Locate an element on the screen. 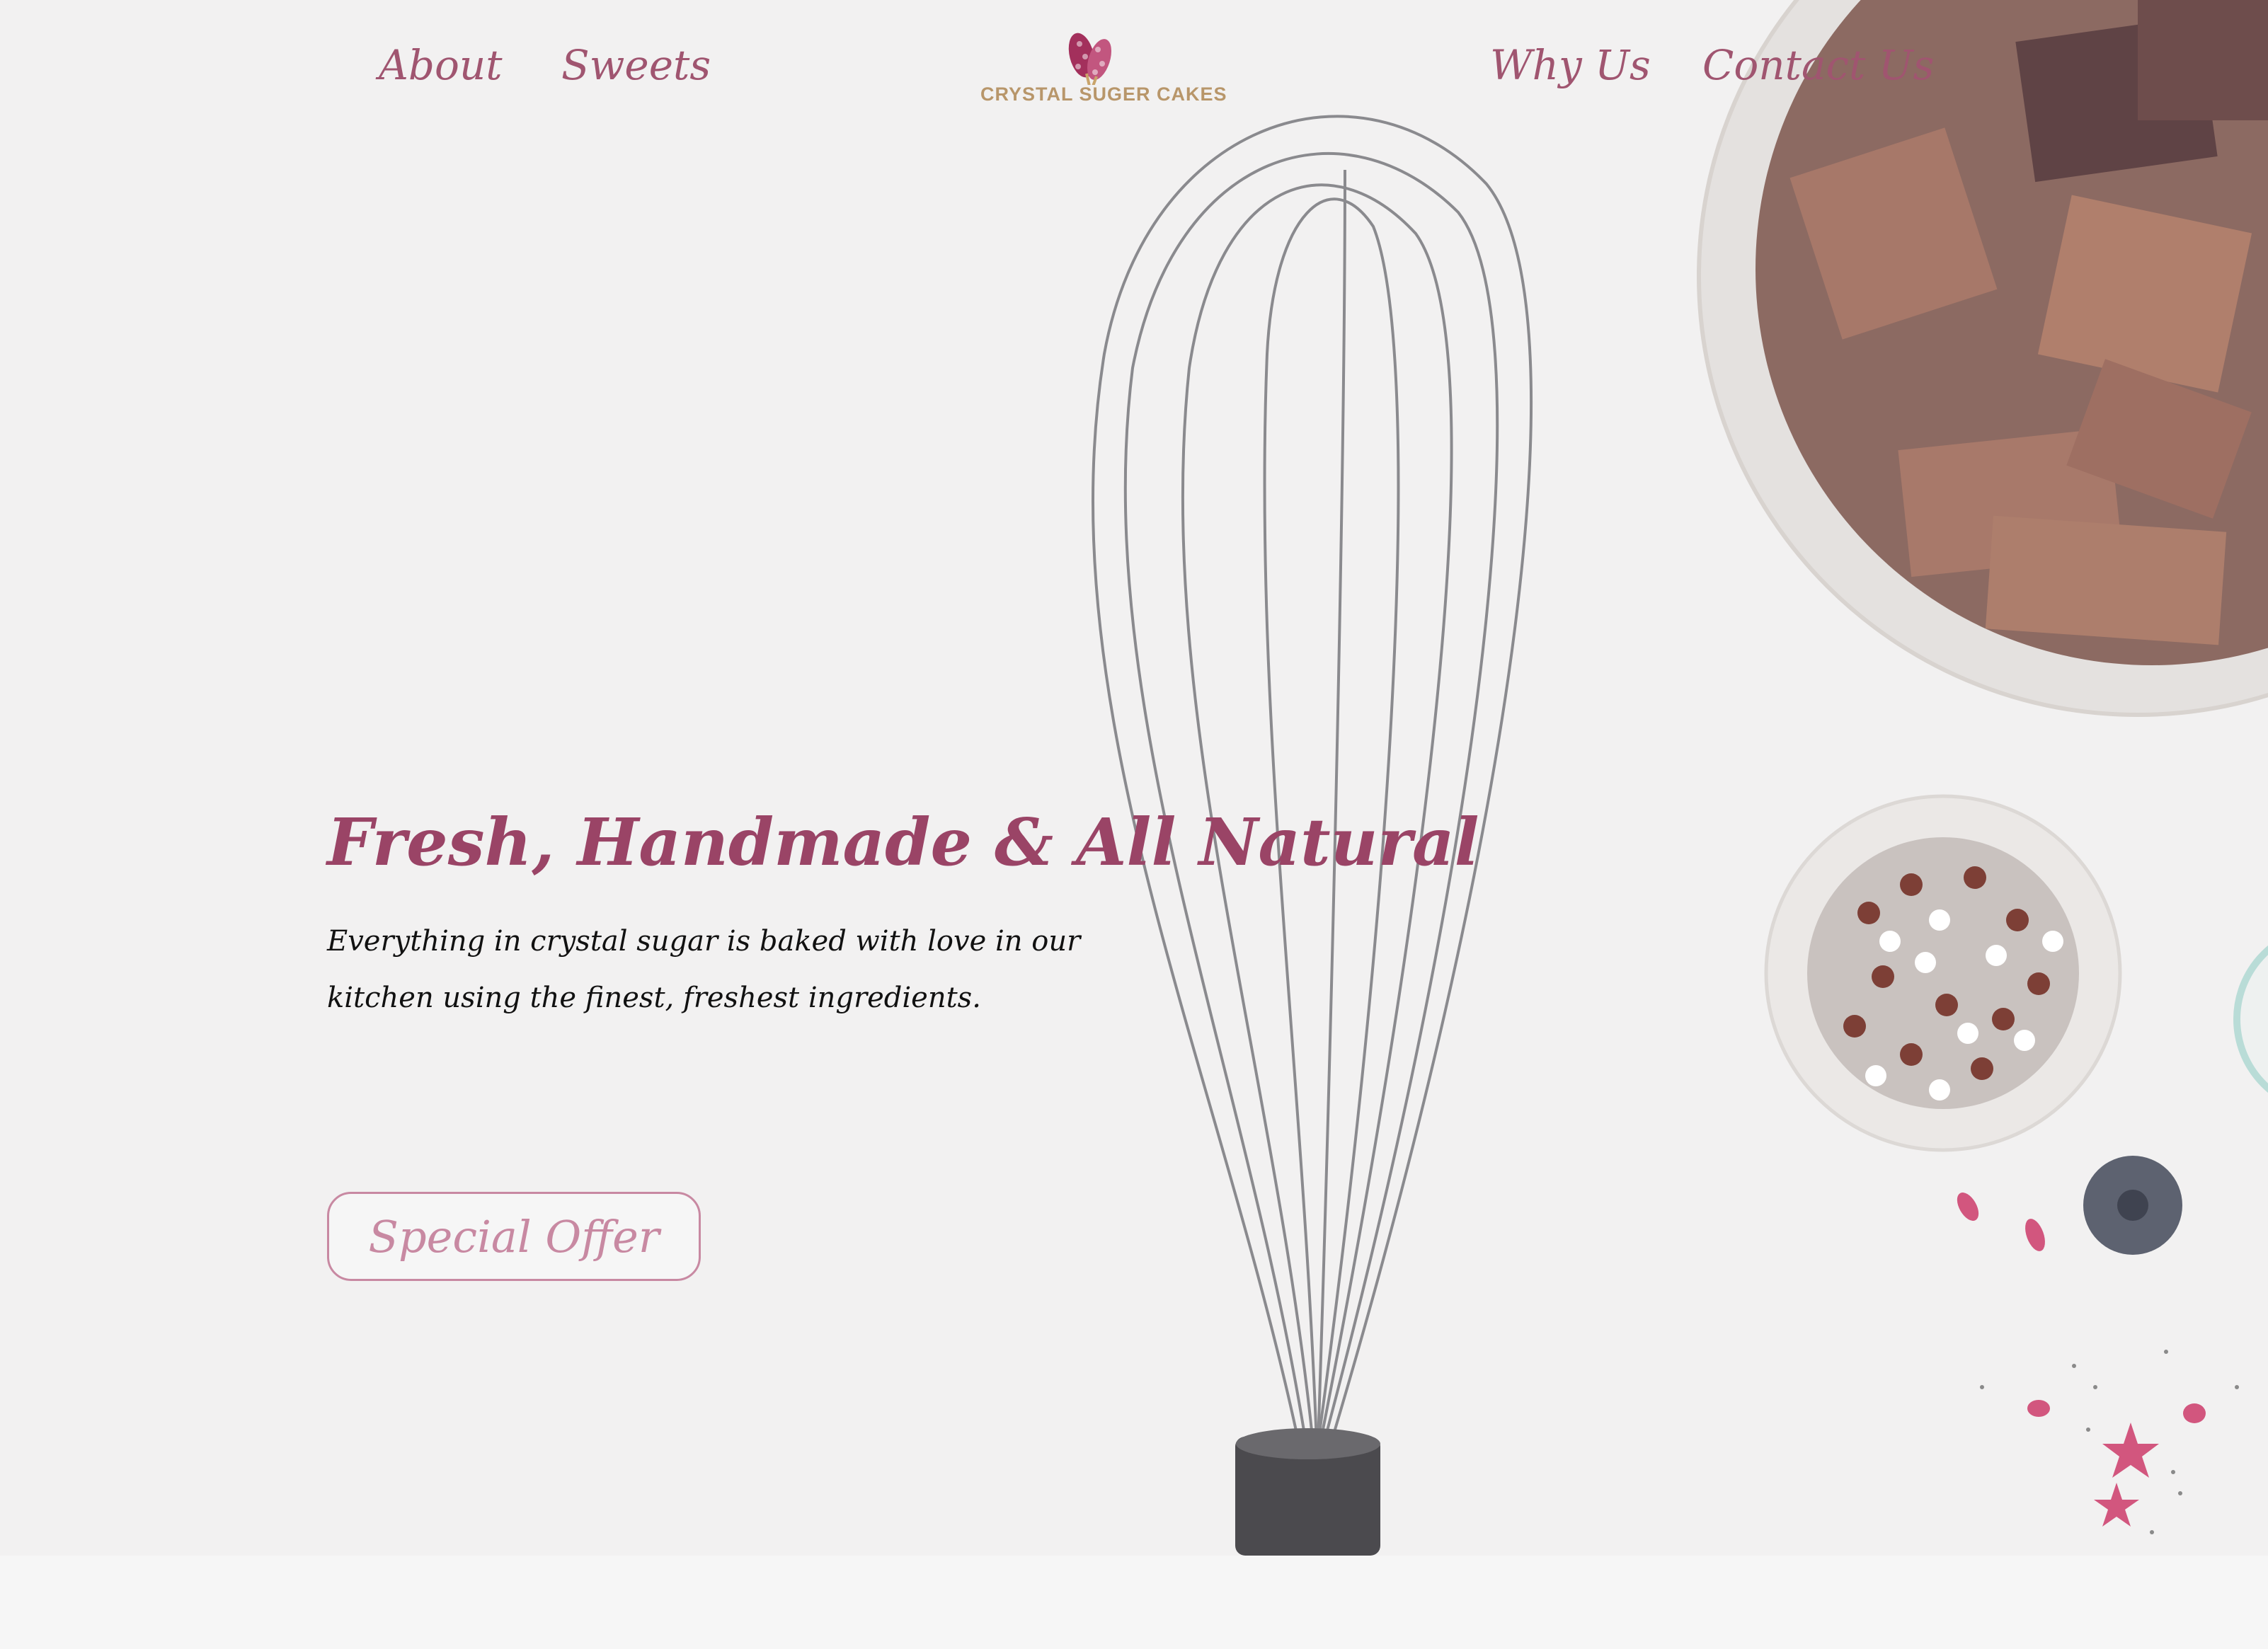  nav-sweets-link: Sweets is located at coordinates (636, 65).